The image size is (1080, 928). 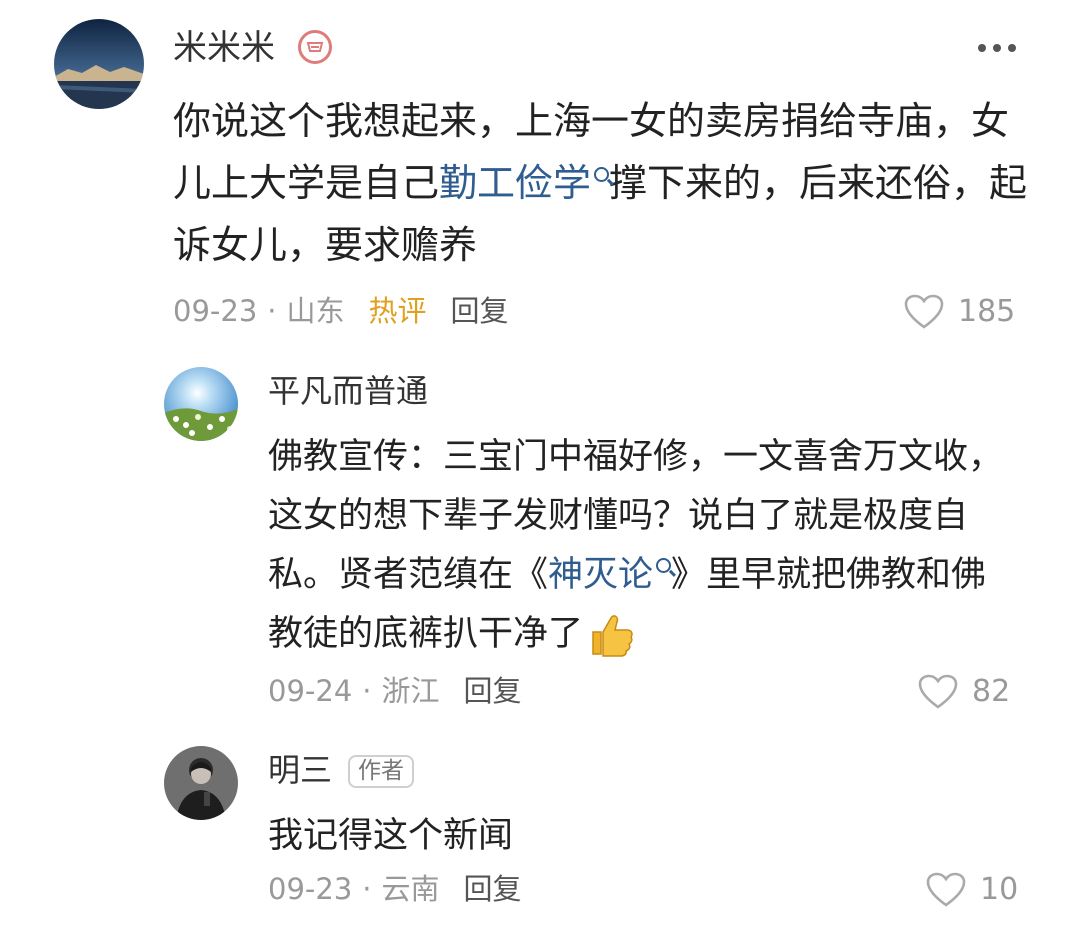 I want to click on comment-date: 09-24, so click(x=310, y=691).